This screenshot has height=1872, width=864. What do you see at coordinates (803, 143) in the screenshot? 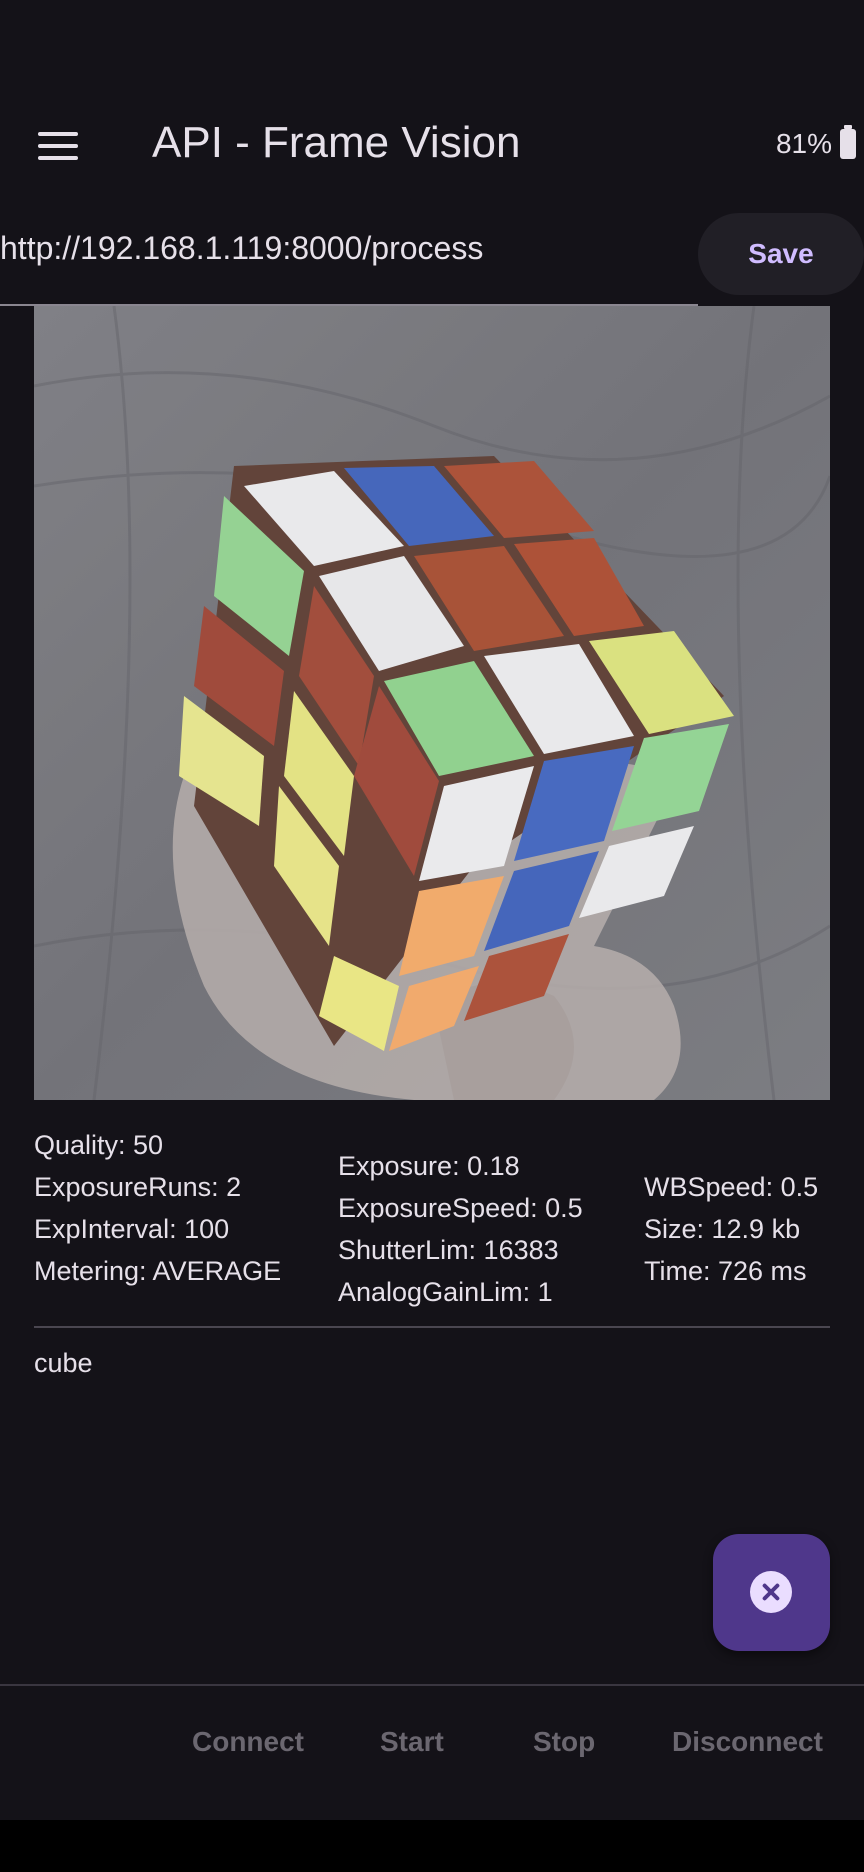
I see `battery-percent: 81%` at bounding box center [803, 143].